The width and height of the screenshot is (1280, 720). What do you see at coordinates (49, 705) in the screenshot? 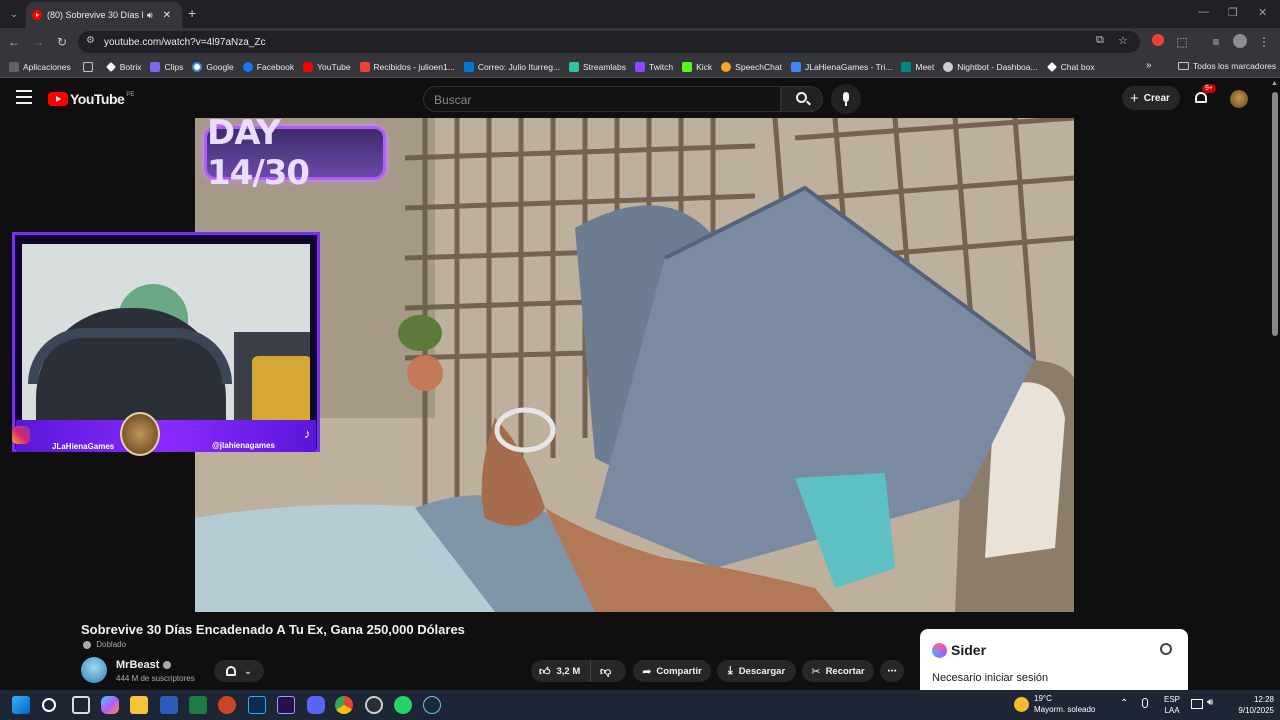
I see `search-icon` at bounding box center [49, 705].